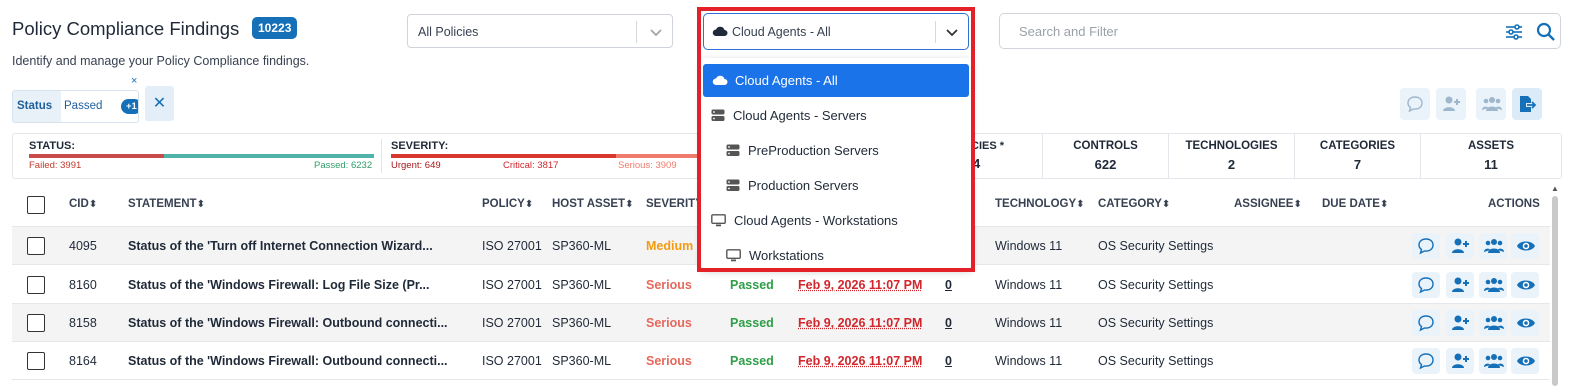 This screenshot has height=392, width=1595. Describe the element at coordinates (159, 103) in the screenshot. I see `clear-filters-button: ✕` at that location.